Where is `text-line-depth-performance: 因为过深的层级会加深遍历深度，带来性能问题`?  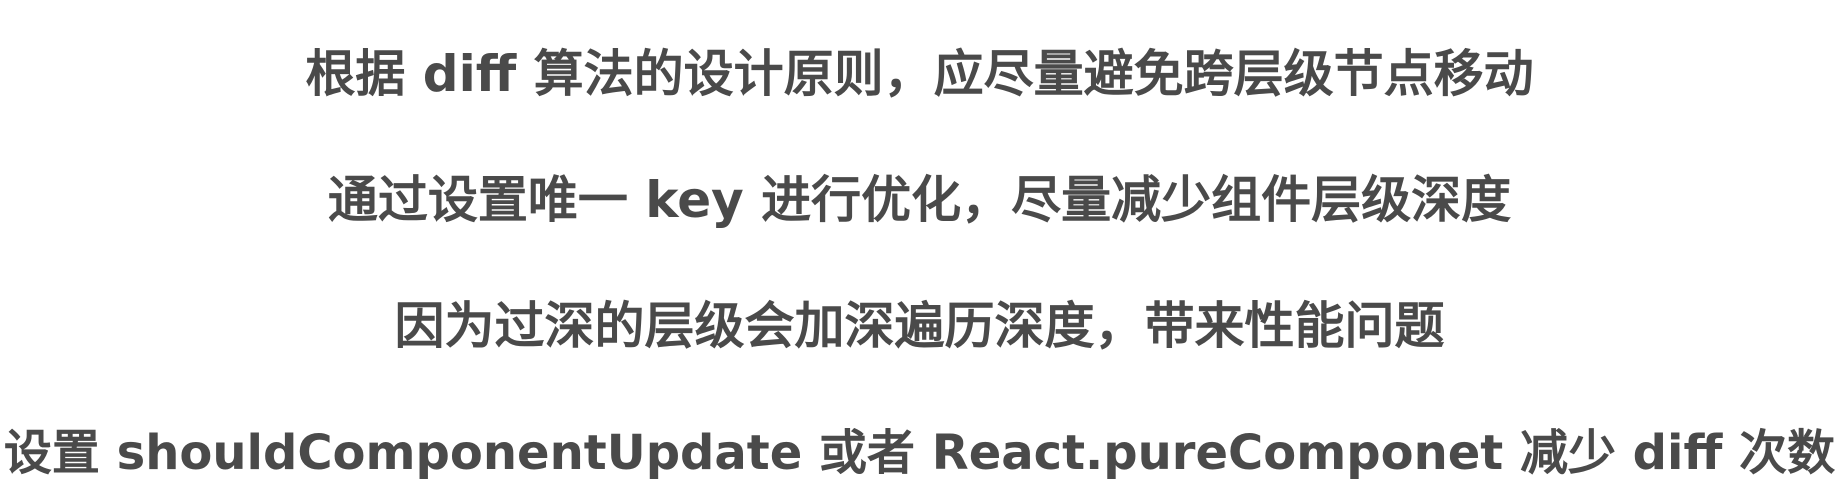
text-line-depth-performance: 因为过深的层级会加深遍历深度，带来性能问题 is located at coordinates (919, 326).